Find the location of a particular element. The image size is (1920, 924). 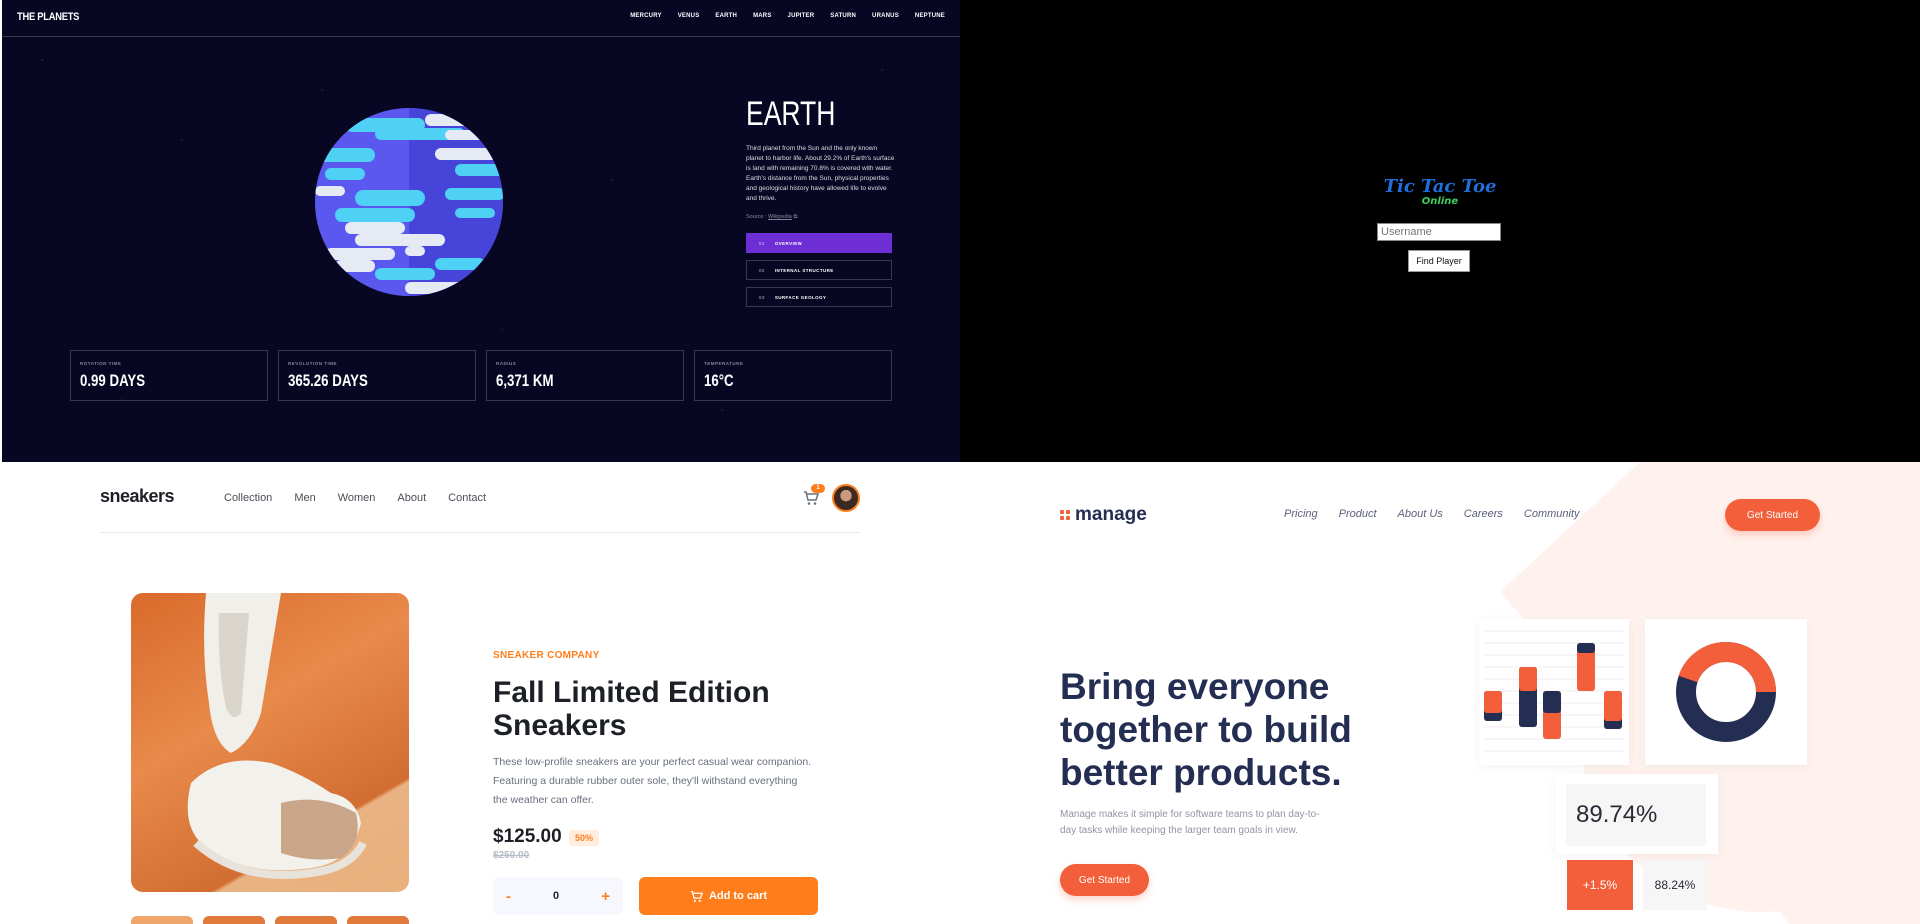

stat-value: 0.99 DAYS is located at coordinates (113, 380).